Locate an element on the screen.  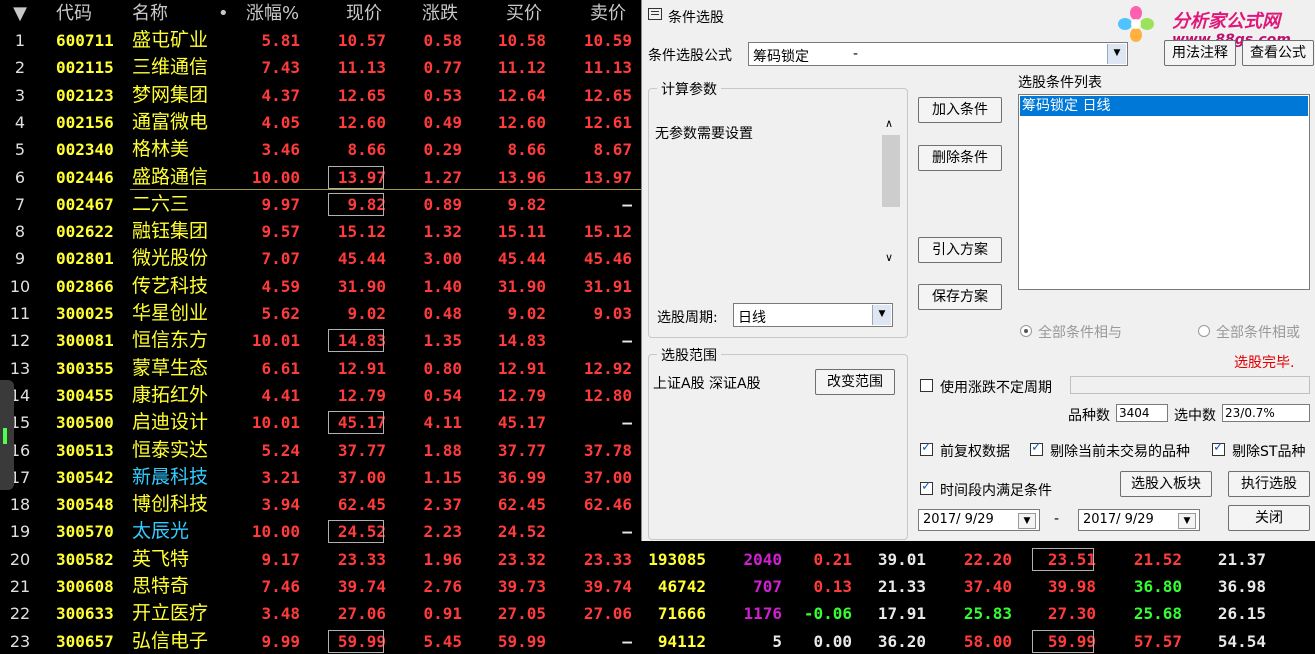
ask-price: 12.61 is located at coordinates (607, 122).